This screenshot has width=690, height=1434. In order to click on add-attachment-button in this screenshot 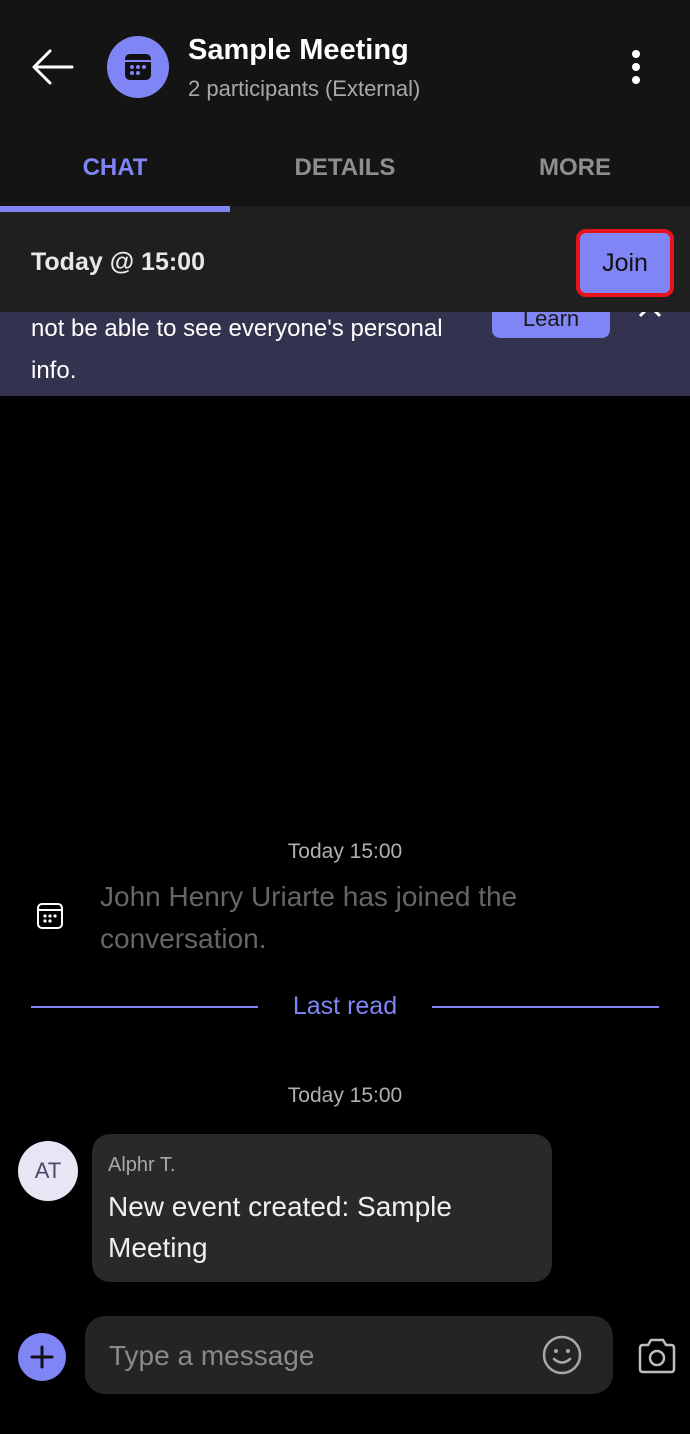, I will do `click(42, 1357)`.